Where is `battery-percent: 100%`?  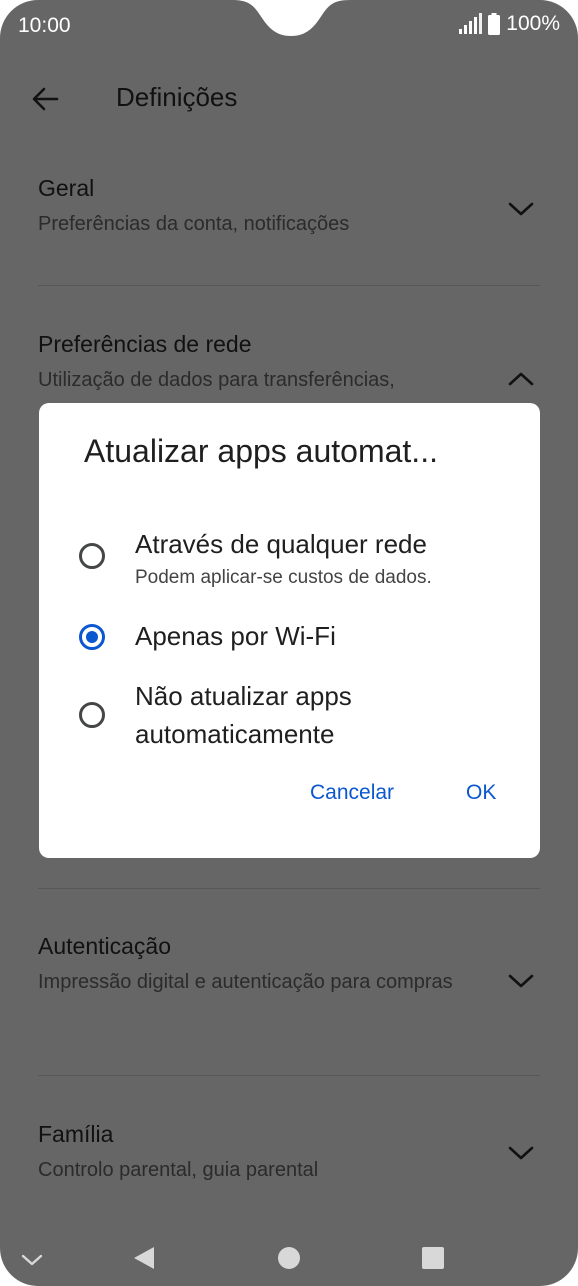 battery-percent: 100% is located at coordinates (533, 23).